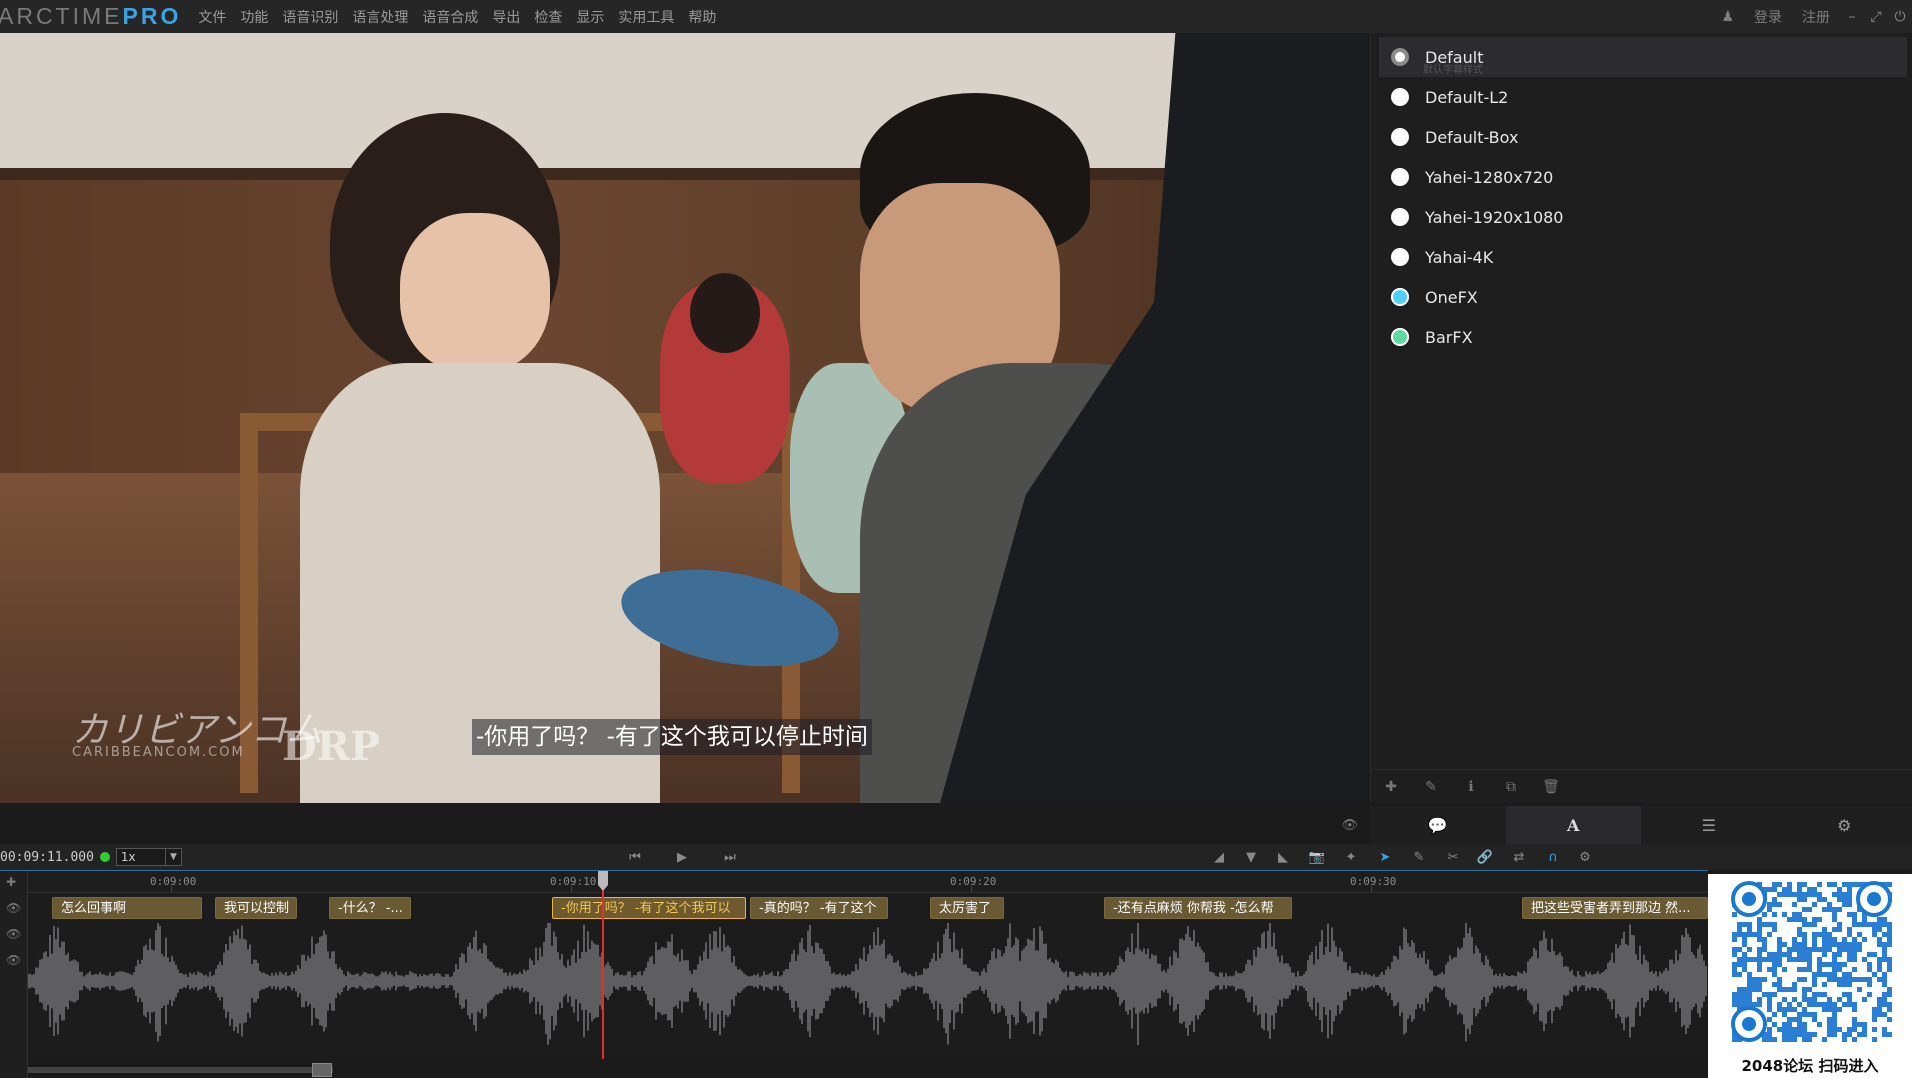 This screenshot has height=1078, width=1912. What do you see at coordinates (1643, 337) in the screenshot?
I see `style-item-barfx: BarFX` at bounding box center [1643, 337].